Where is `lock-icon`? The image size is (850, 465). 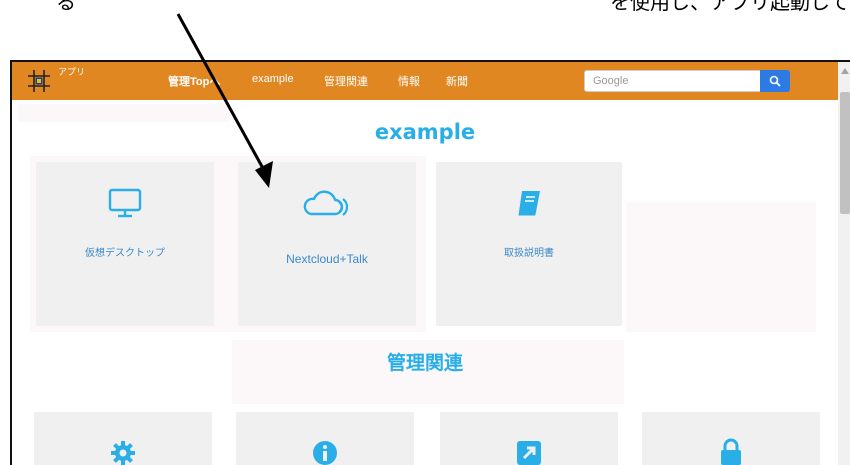
lock-icon is located at coordinates (731, 451).